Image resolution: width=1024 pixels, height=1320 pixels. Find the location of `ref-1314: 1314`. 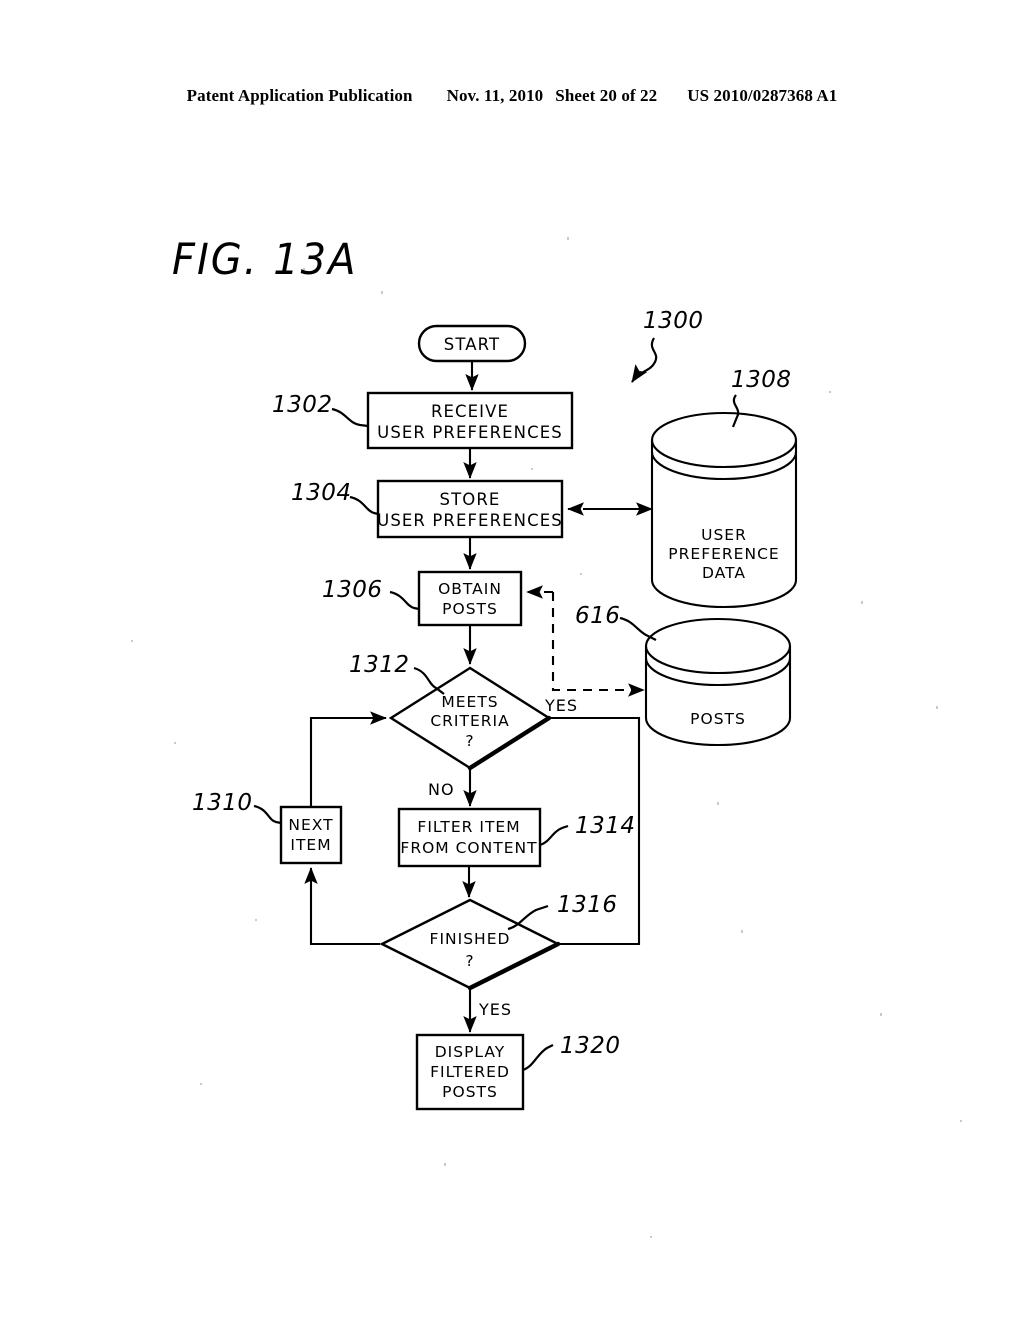

ref-1314: 1314 is located at coordinates (587, 830).